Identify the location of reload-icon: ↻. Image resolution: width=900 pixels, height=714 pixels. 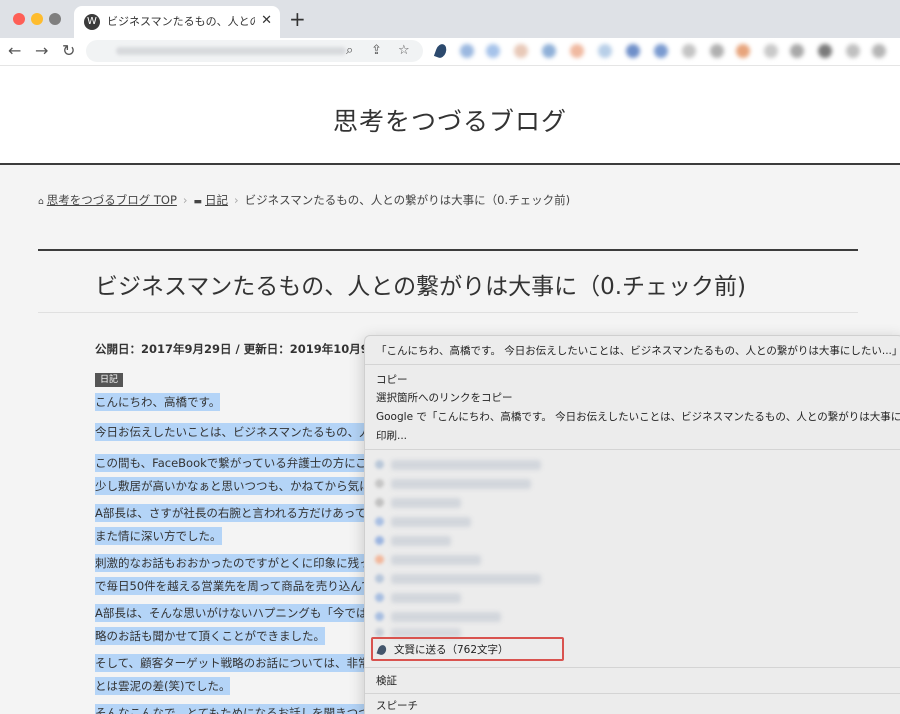
(68, 51).